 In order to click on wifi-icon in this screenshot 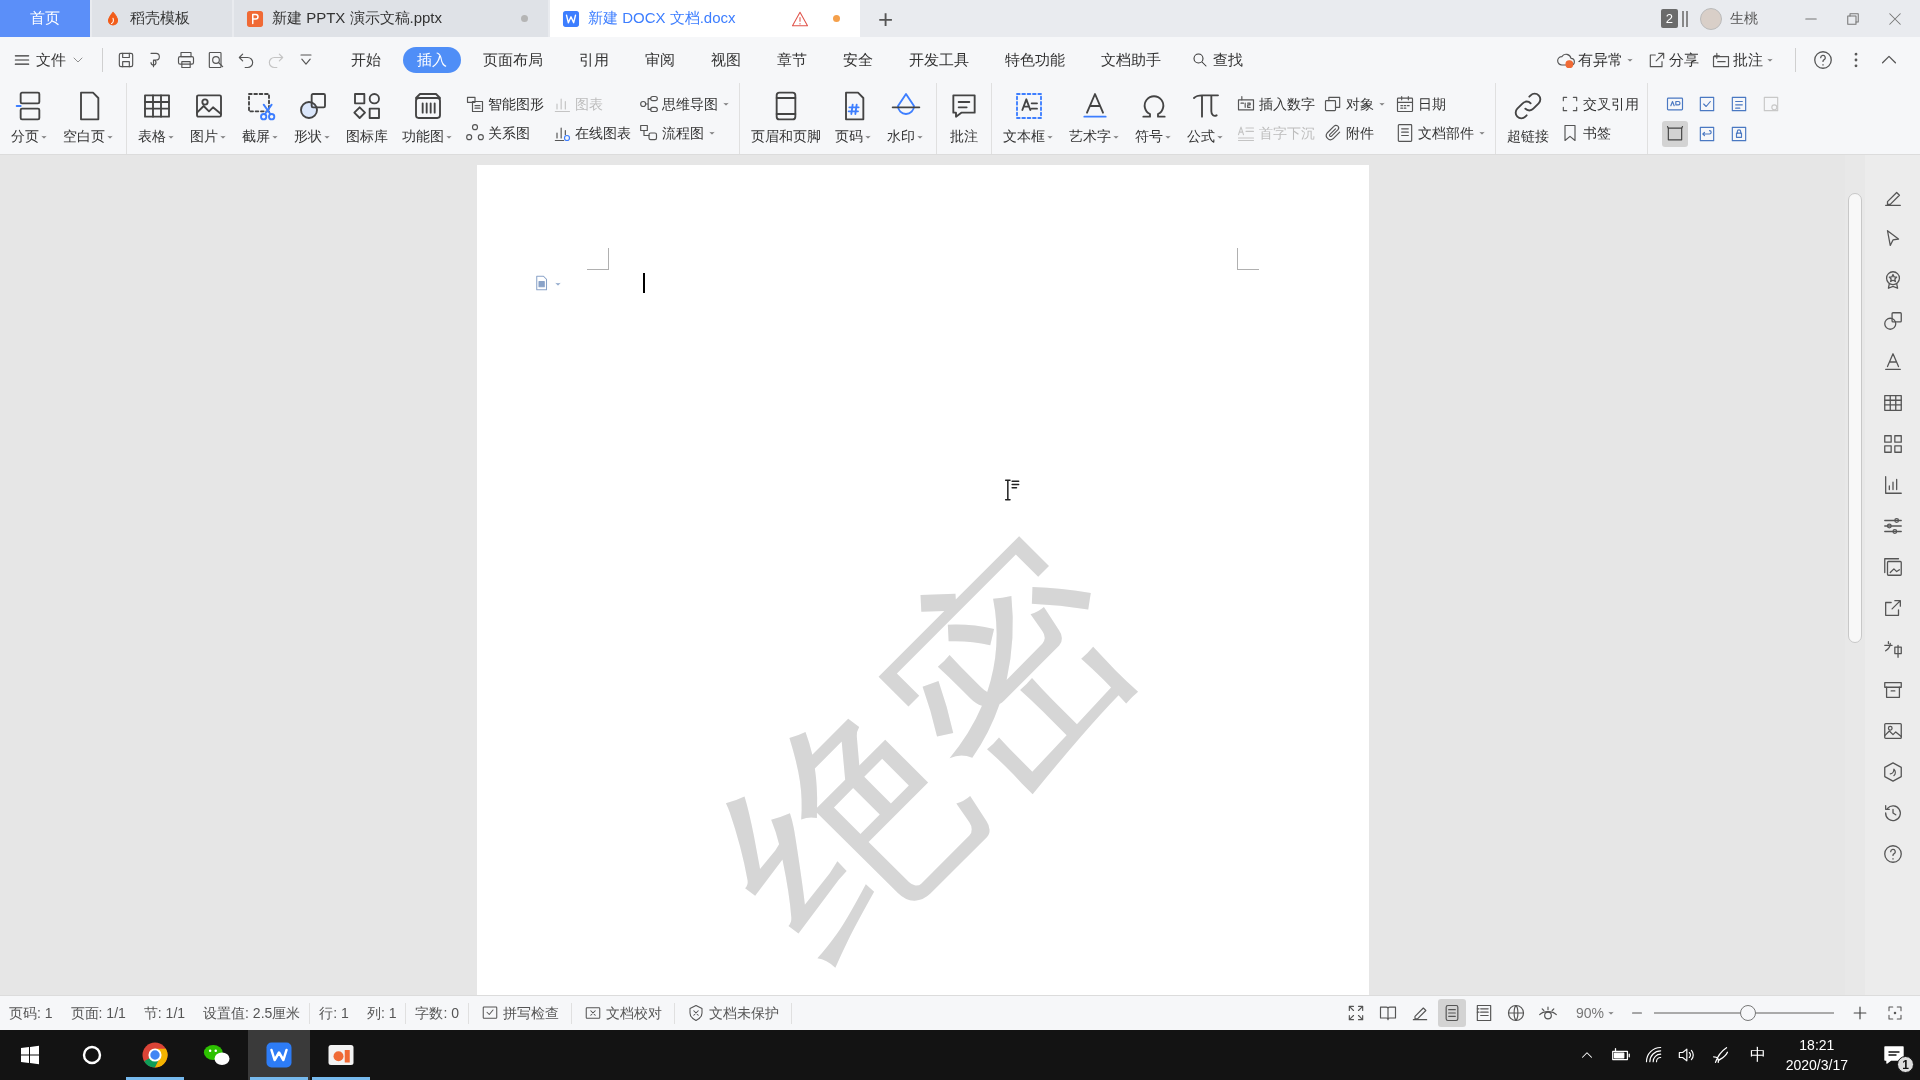, I will do `click(1653, 1055)`.